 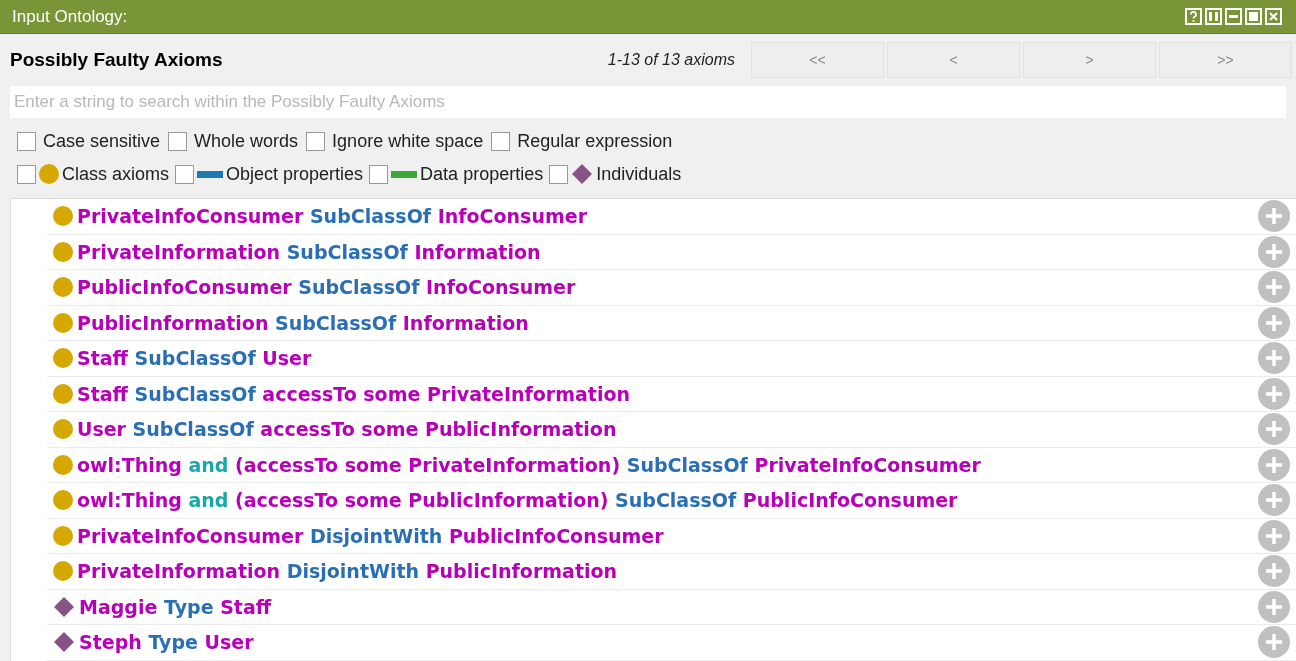 What do you see at coordinates (1253, 16) in the screenshot?
I see `maximize-icon` at bounding box center [1253, 16].